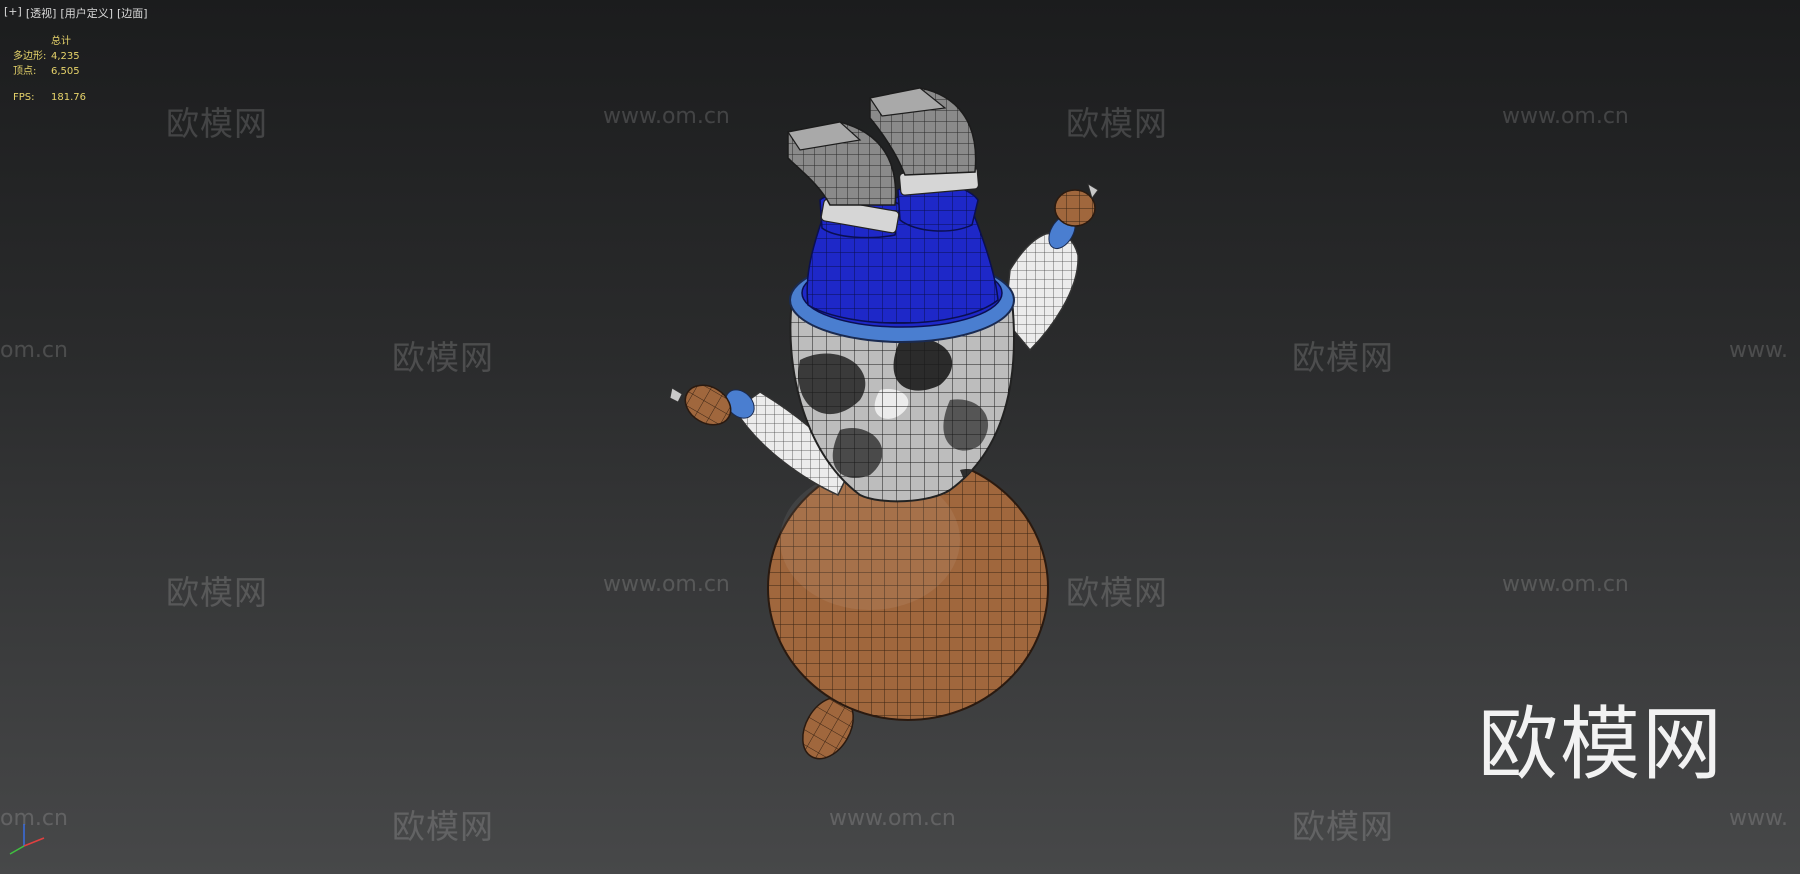  What do you see at coordinates (27, 839) in the screenshot?
I see `axis-gizmo-icon` at bounding box center [27, 839].